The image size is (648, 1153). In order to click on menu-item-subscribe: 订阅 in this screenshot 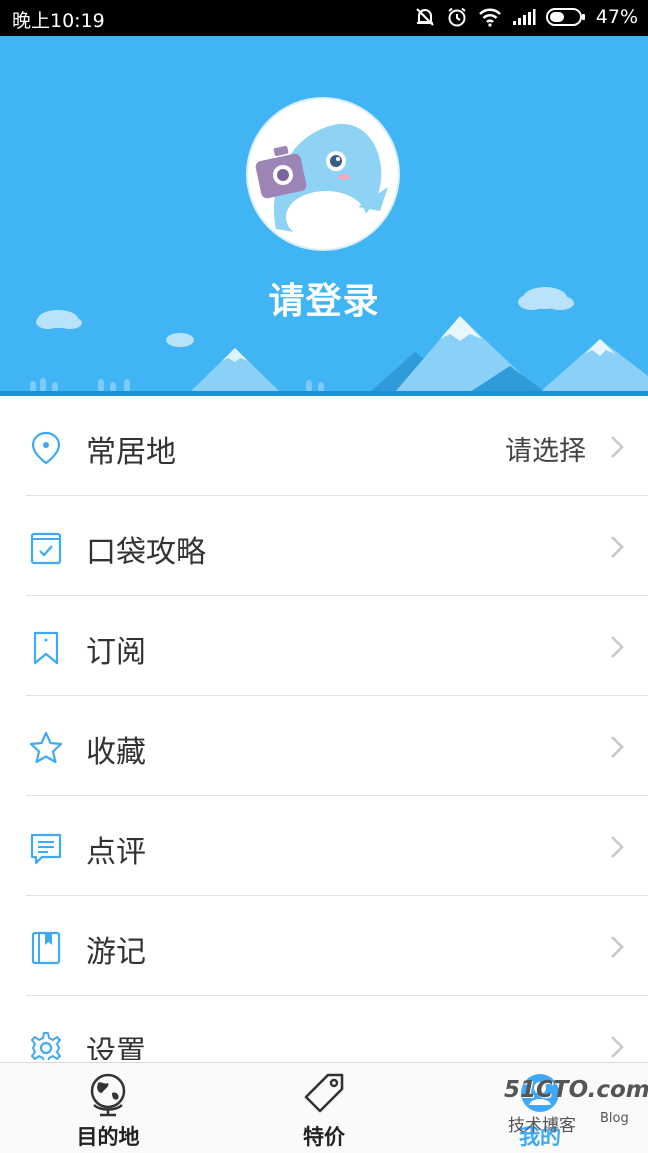, I will do `click(324, 646)`.